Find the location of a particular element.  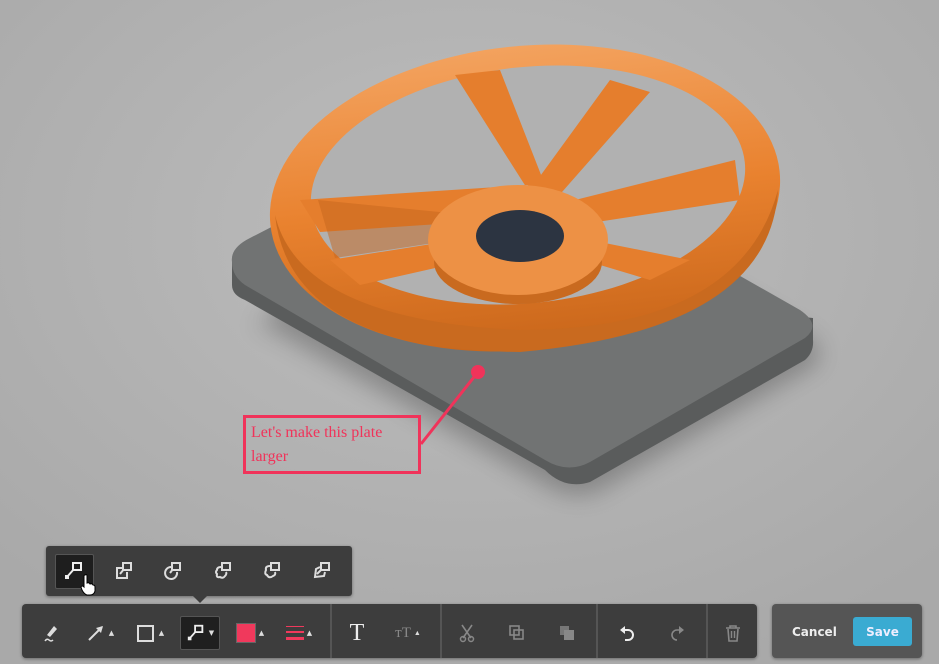

leader-anchor-dot is located at coordinates (478, 372).